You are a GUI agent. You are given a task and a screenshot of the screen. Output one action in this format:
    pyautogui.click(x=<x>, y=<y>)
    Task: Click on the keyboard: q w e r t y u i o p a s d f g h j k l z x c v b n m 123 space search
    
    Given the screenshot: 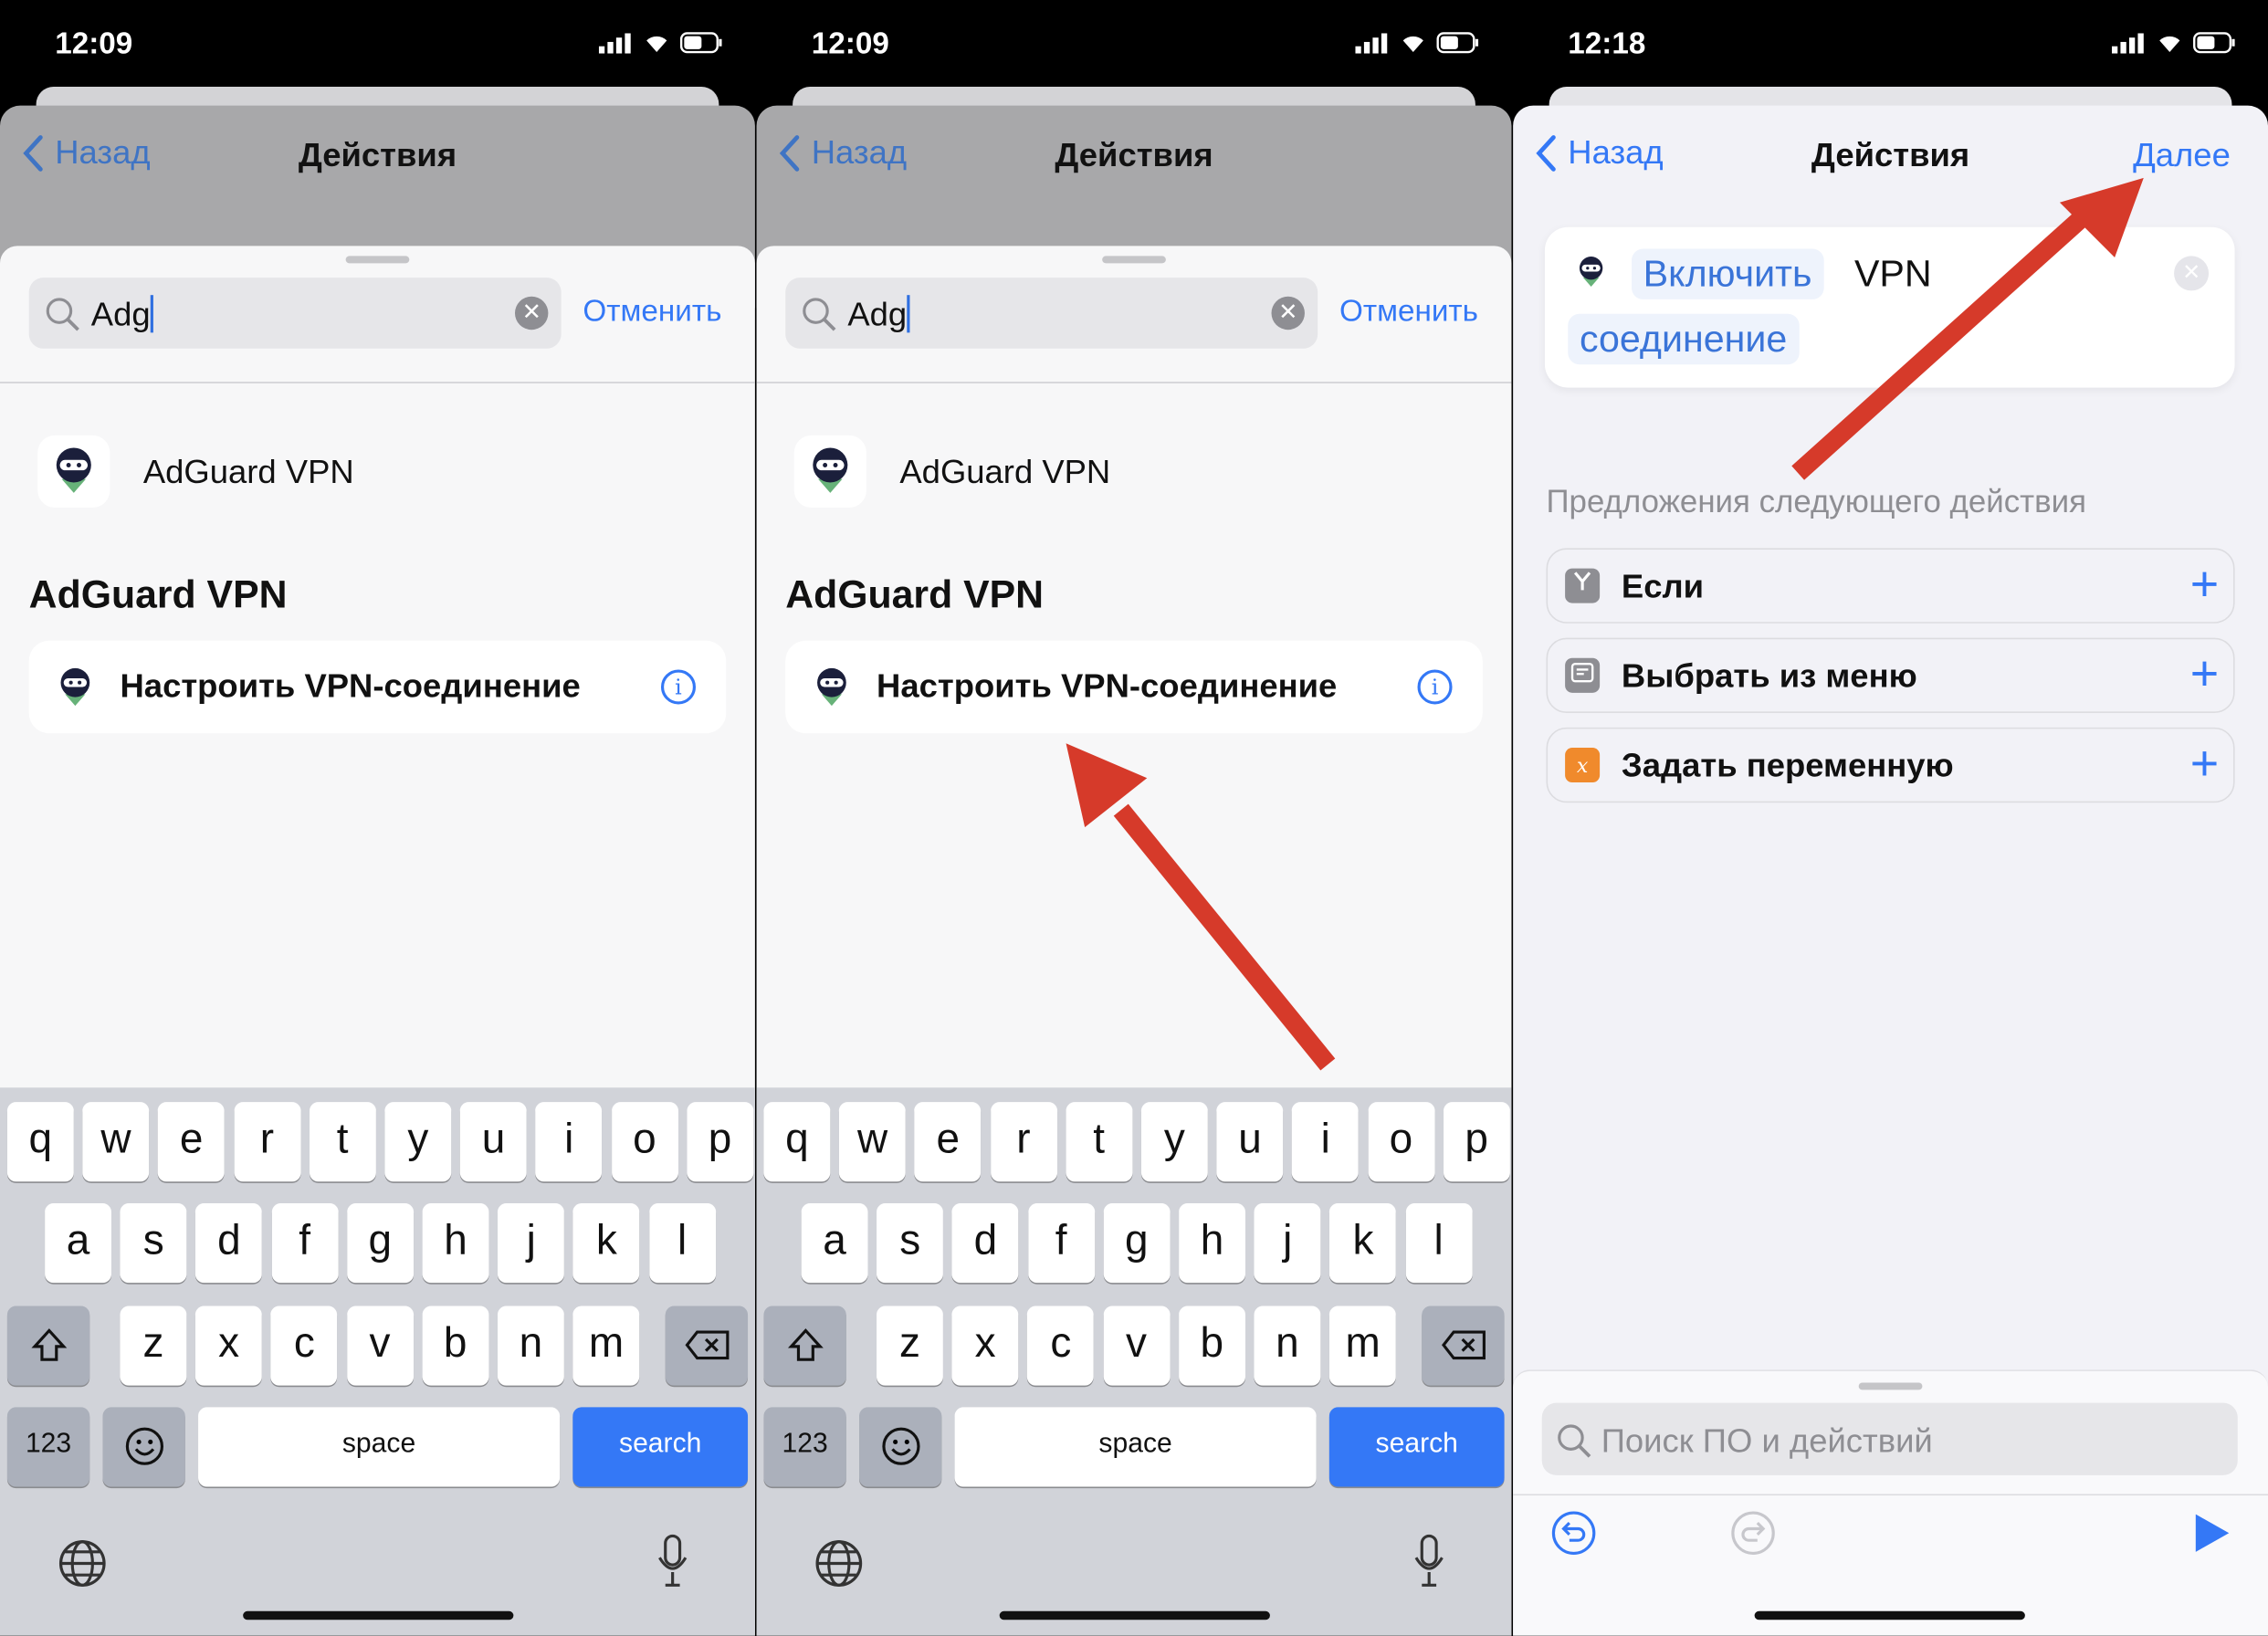 What is the action you would take?
    pyautogui.click(x=1134, y=1361)
    